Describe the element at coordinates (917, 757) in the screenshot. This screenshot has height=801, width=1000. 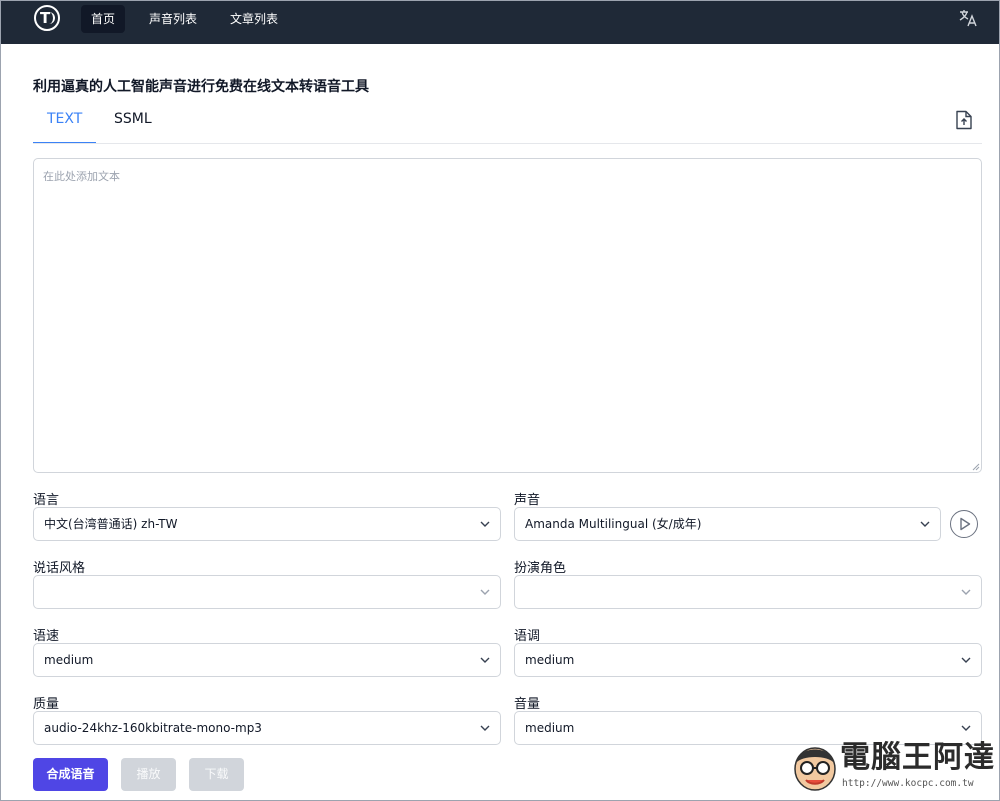
I see `watermark-name: 電腦王阿達` at that location.